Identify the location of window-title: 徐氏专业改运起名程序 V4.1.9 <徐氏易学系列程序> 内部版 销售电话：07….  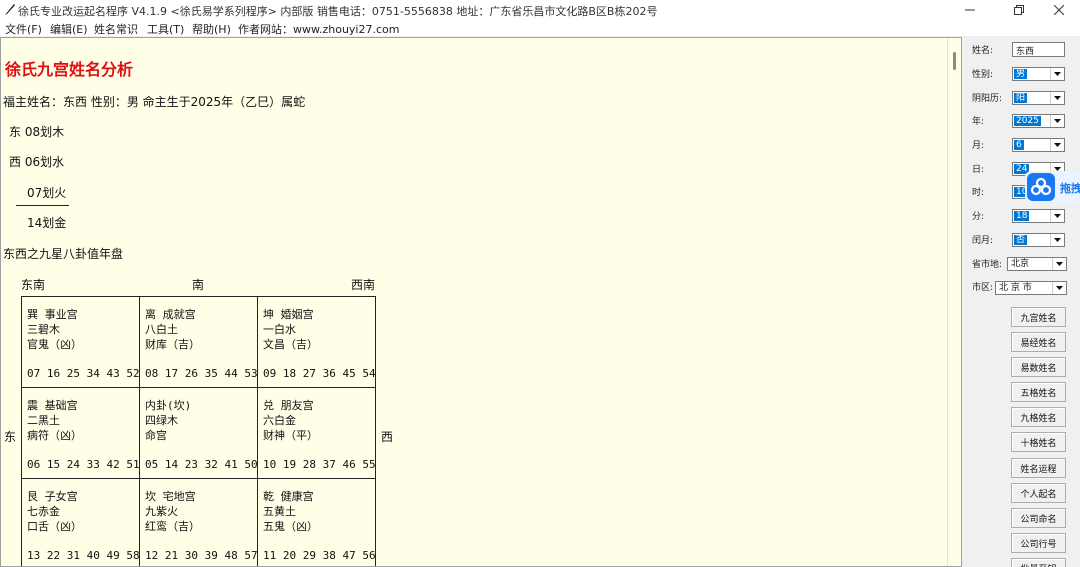
(338, 11).